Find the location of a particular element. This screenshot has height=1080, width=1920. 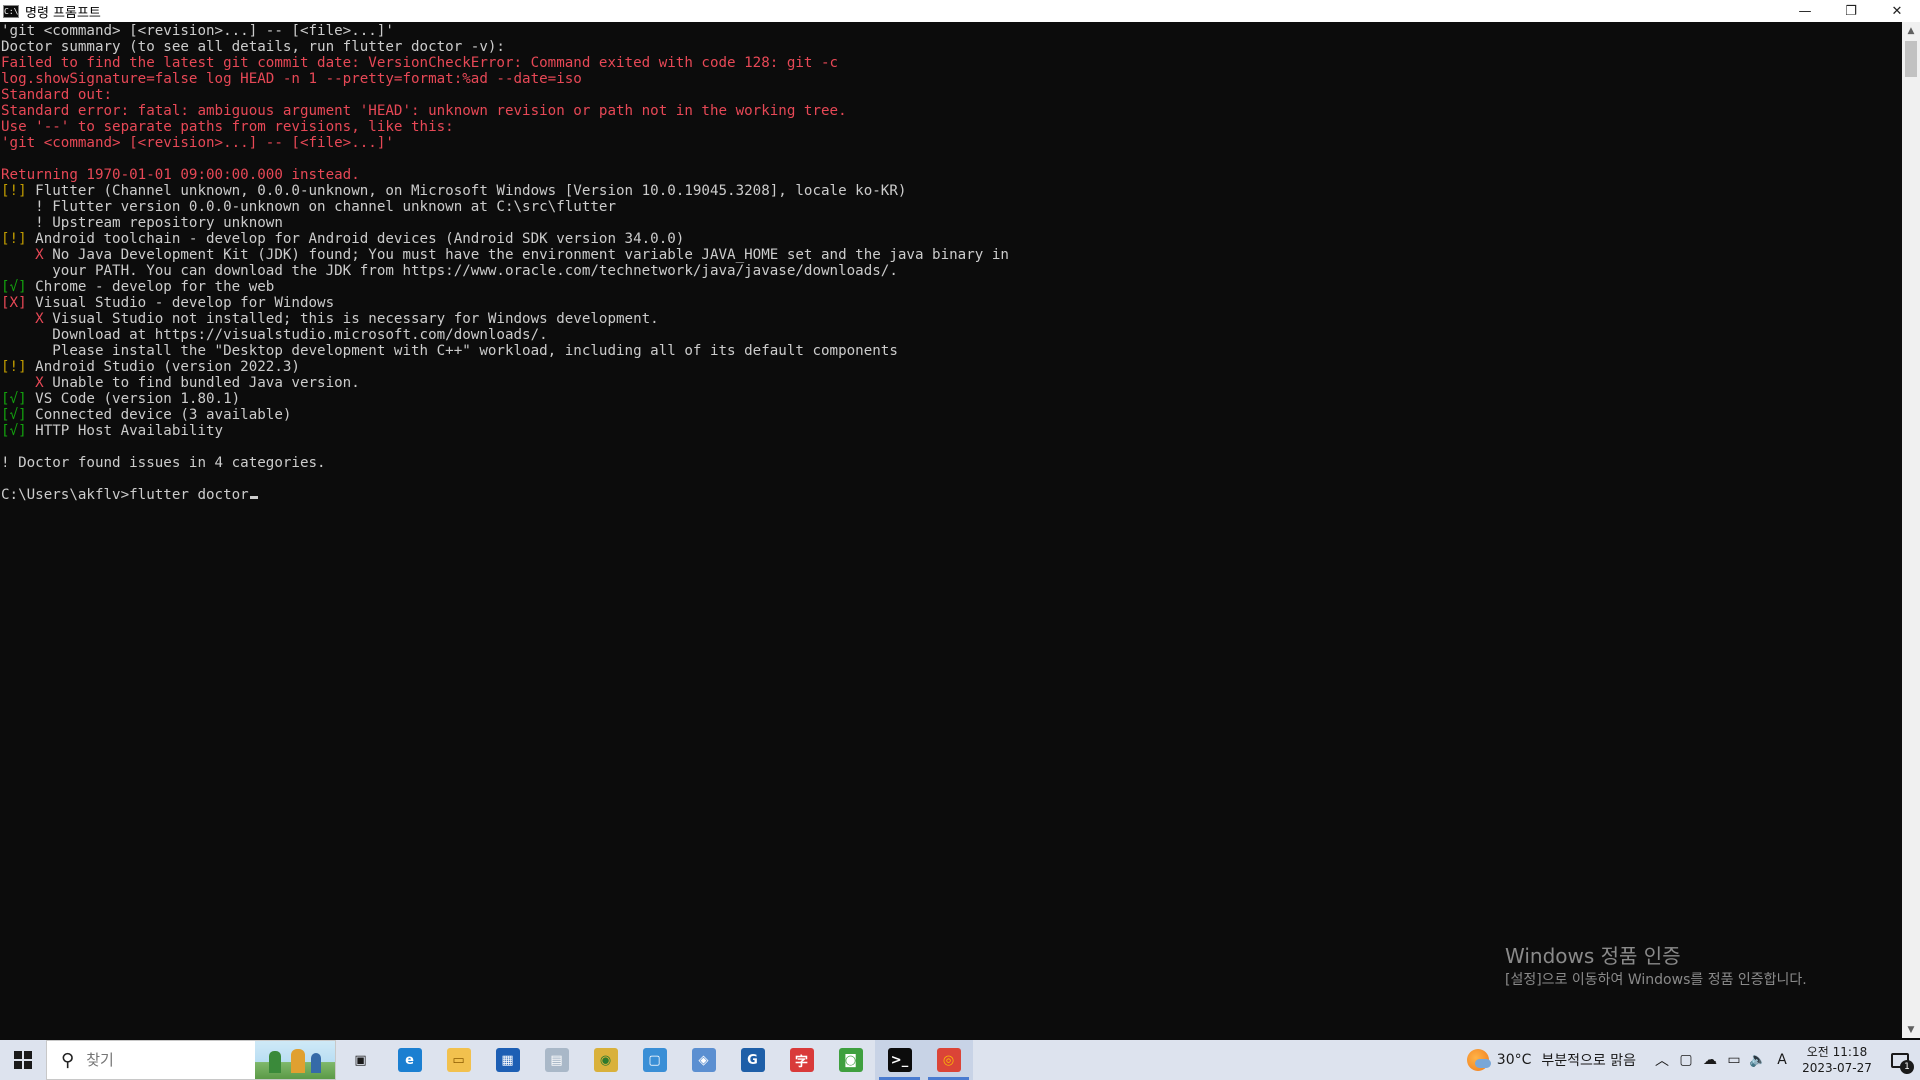

chevron-up-icon: ︿ is located at coordinates (1662, 1060).